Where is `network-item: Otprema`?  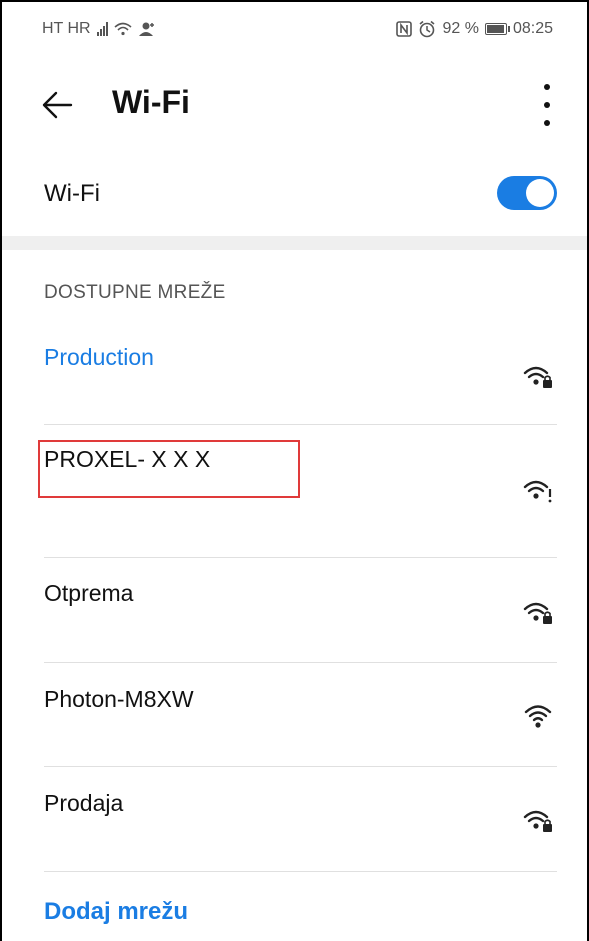 network-item: Otprema is located at coordinates (294, 610).